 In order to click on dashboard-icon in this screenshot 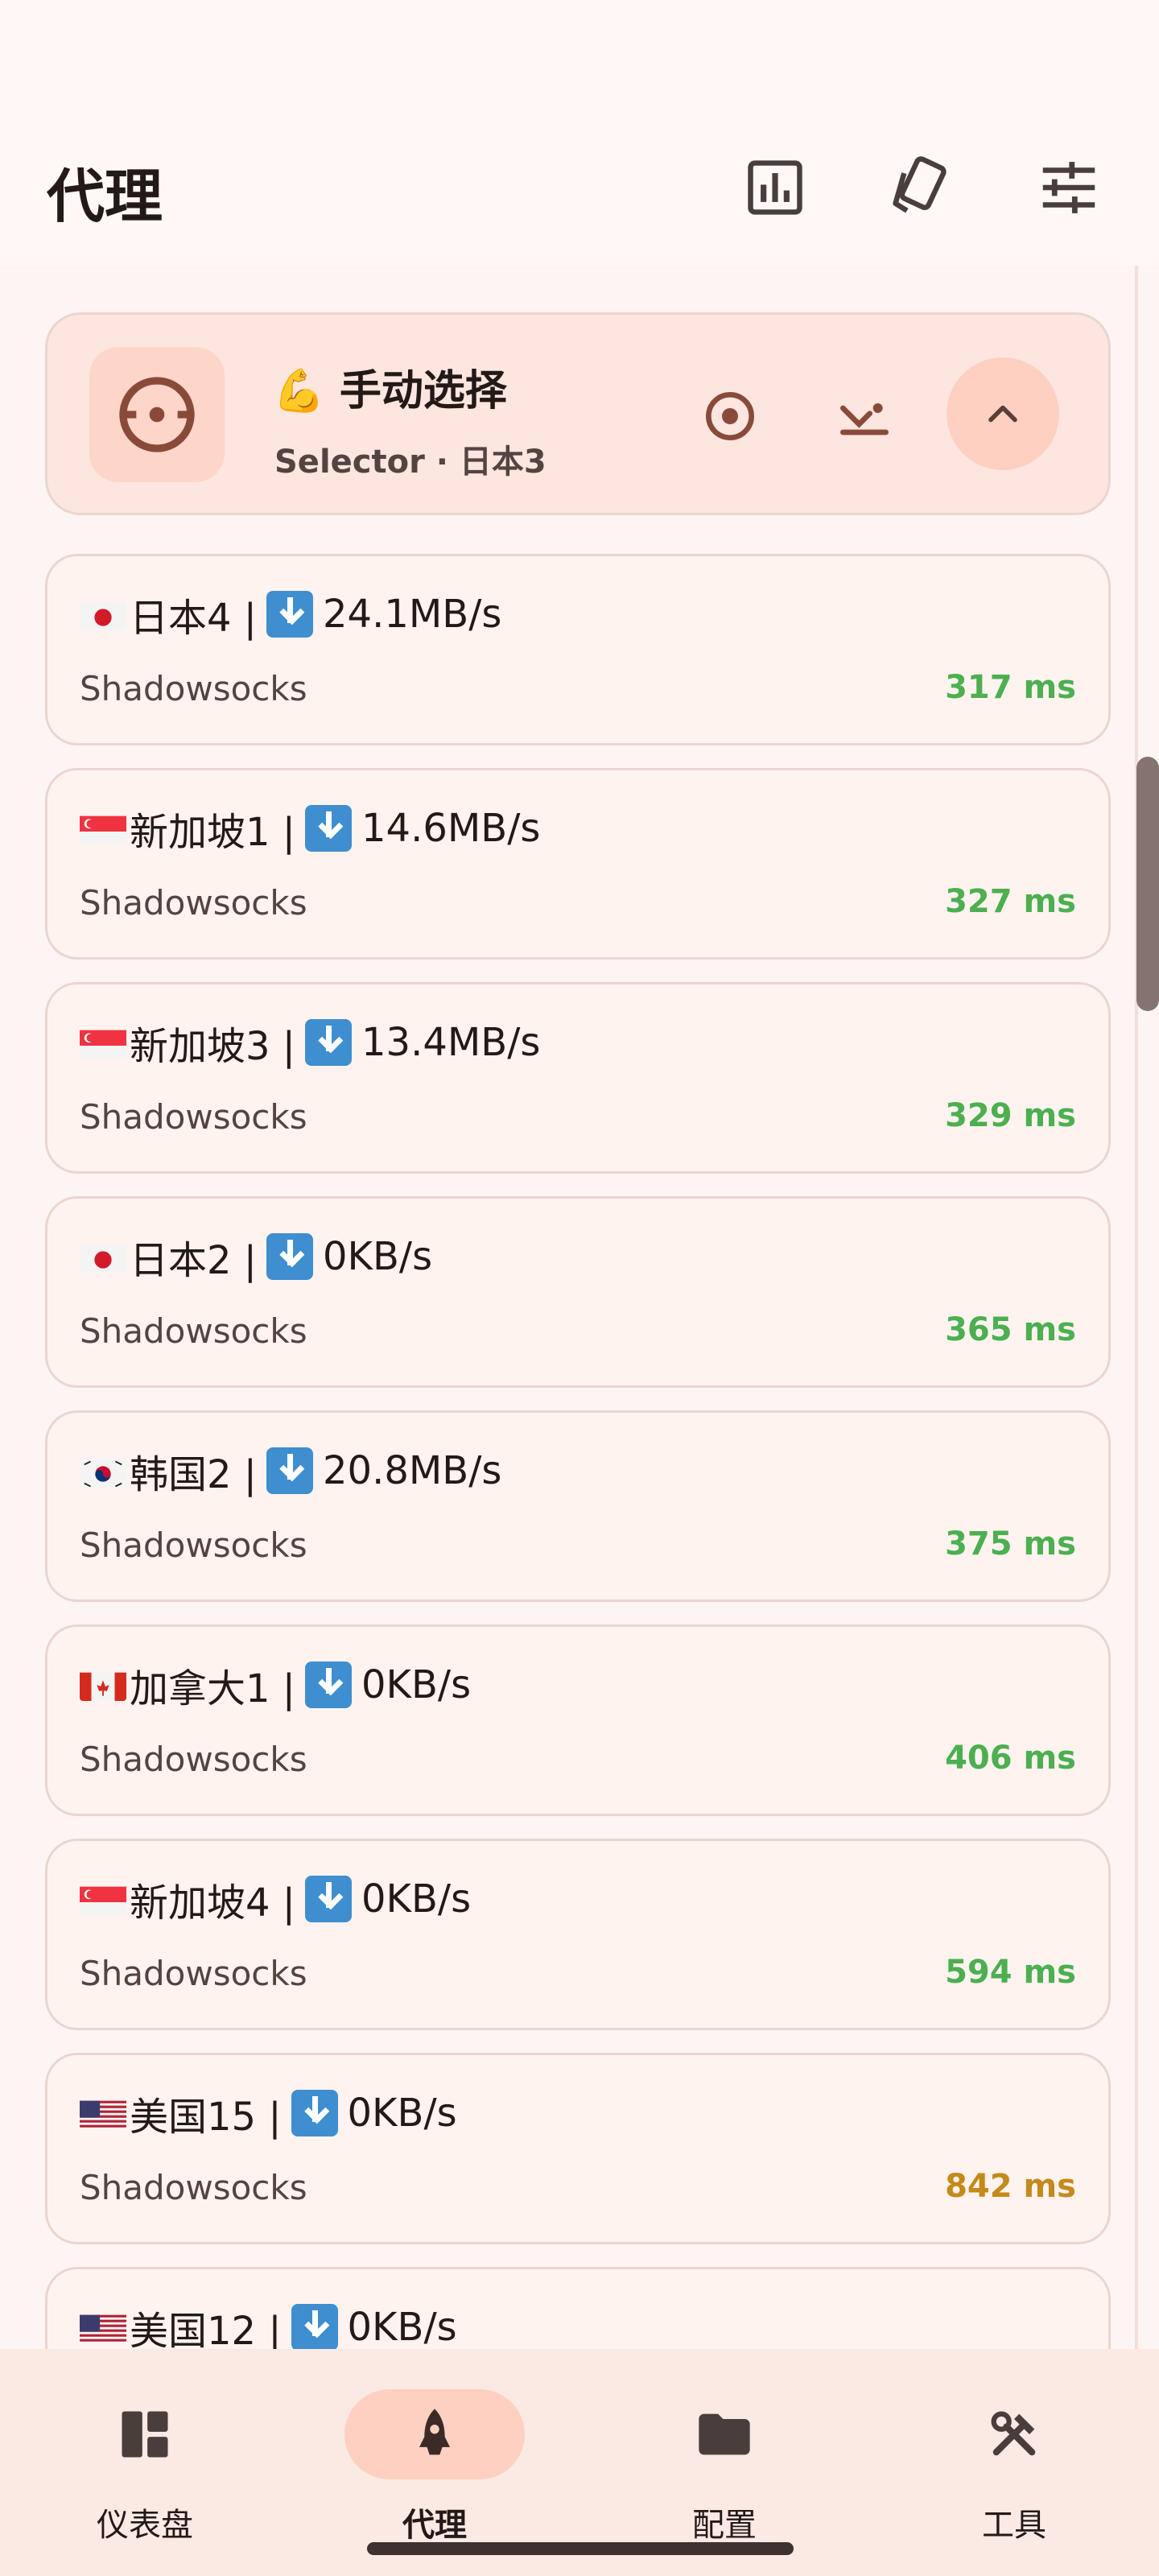, I will do `click(144, 2434)`.